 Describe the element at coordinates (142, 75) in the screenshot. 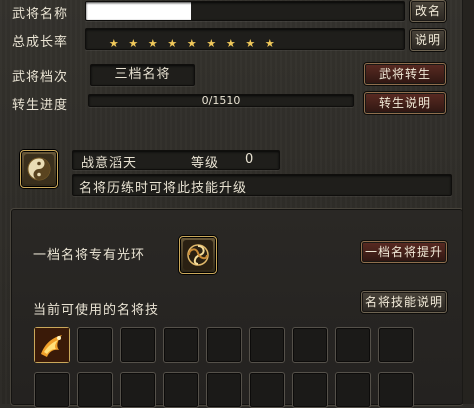

I see `rank-value: 三档名将` at that location.